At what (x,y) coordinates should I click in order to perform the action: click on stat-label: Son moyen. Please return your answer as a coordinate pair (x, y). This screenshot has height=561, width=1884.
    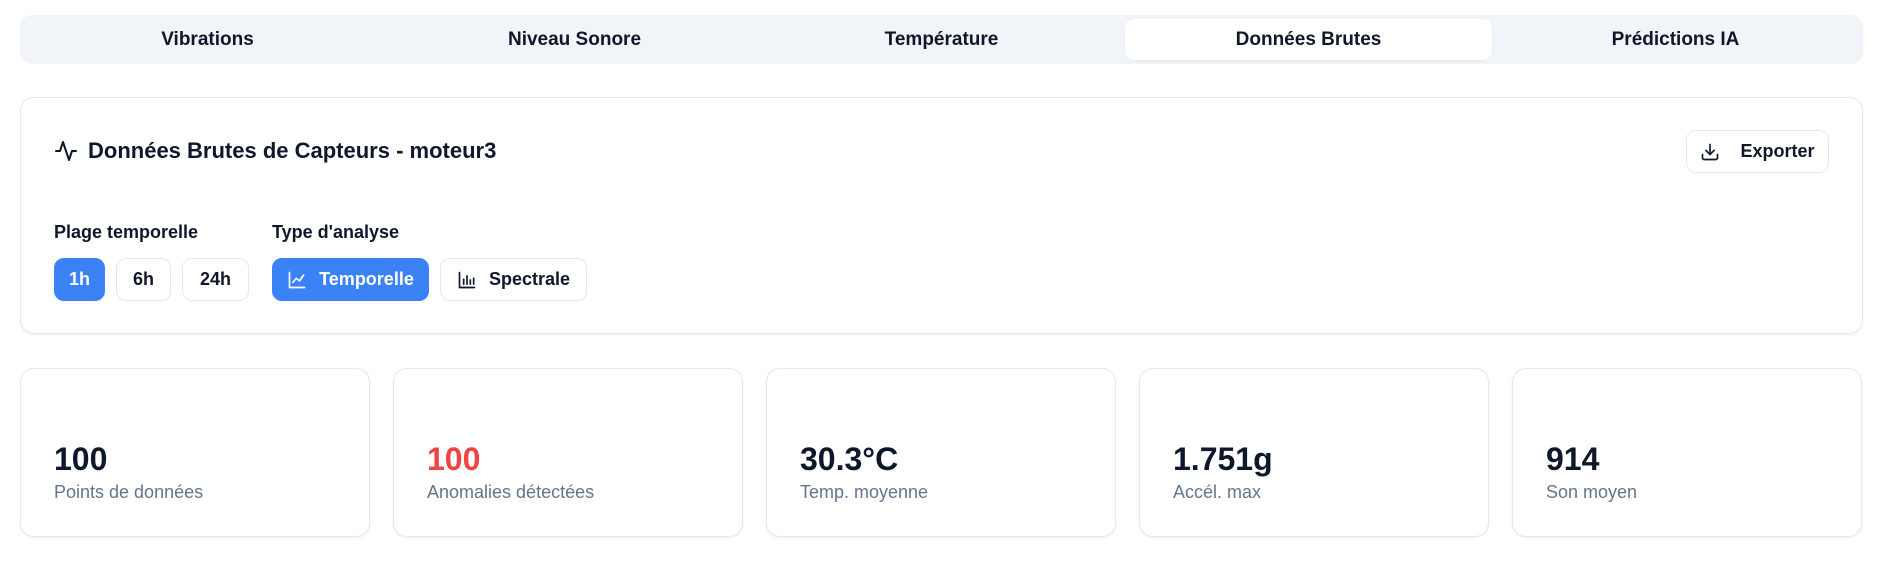
    Looking at the image, I should click on (1592, 492).